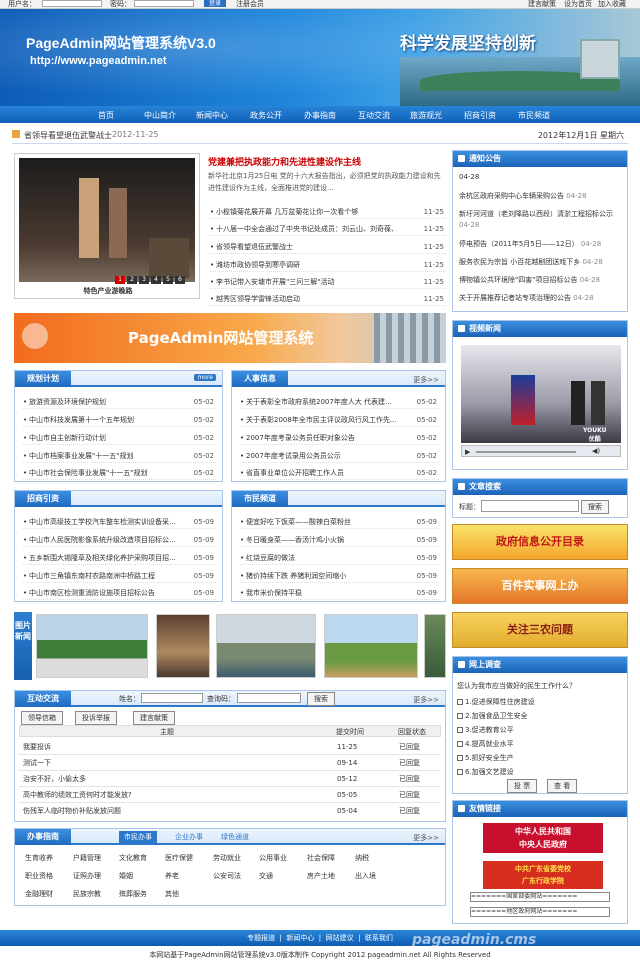 The width and height of the screenshot is (640, 968). What do you see at coordinates (339, 576) in the screenshot?
I see `list-item: 猪价持续下跌 养猪利润空间缩小05-09` at bounding box center [339, 576].